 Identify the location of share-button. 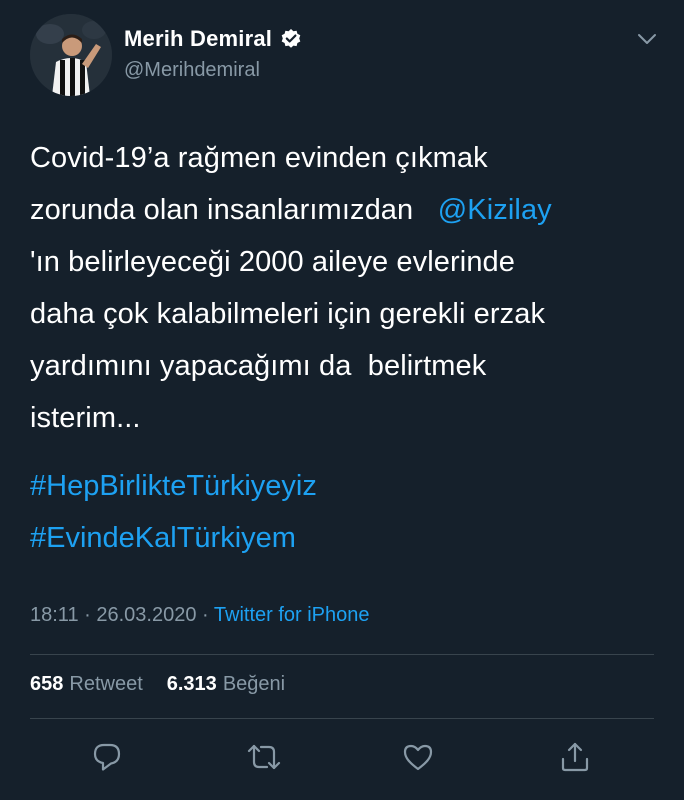
(575, 757).